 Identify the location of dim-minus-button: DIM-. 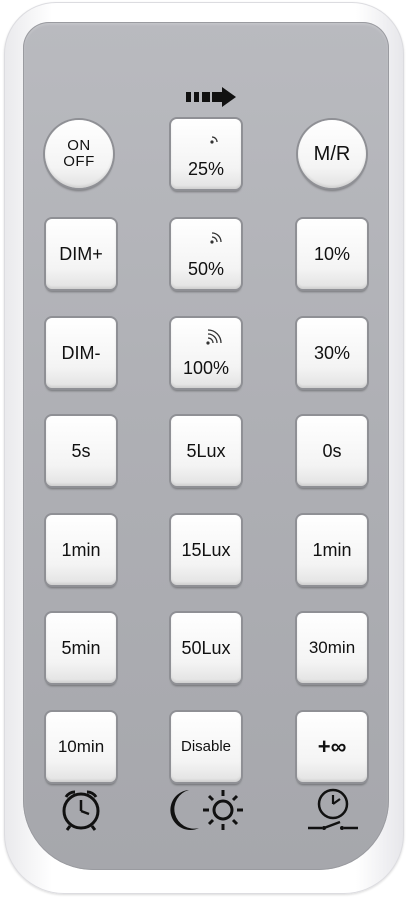
(81, 353).